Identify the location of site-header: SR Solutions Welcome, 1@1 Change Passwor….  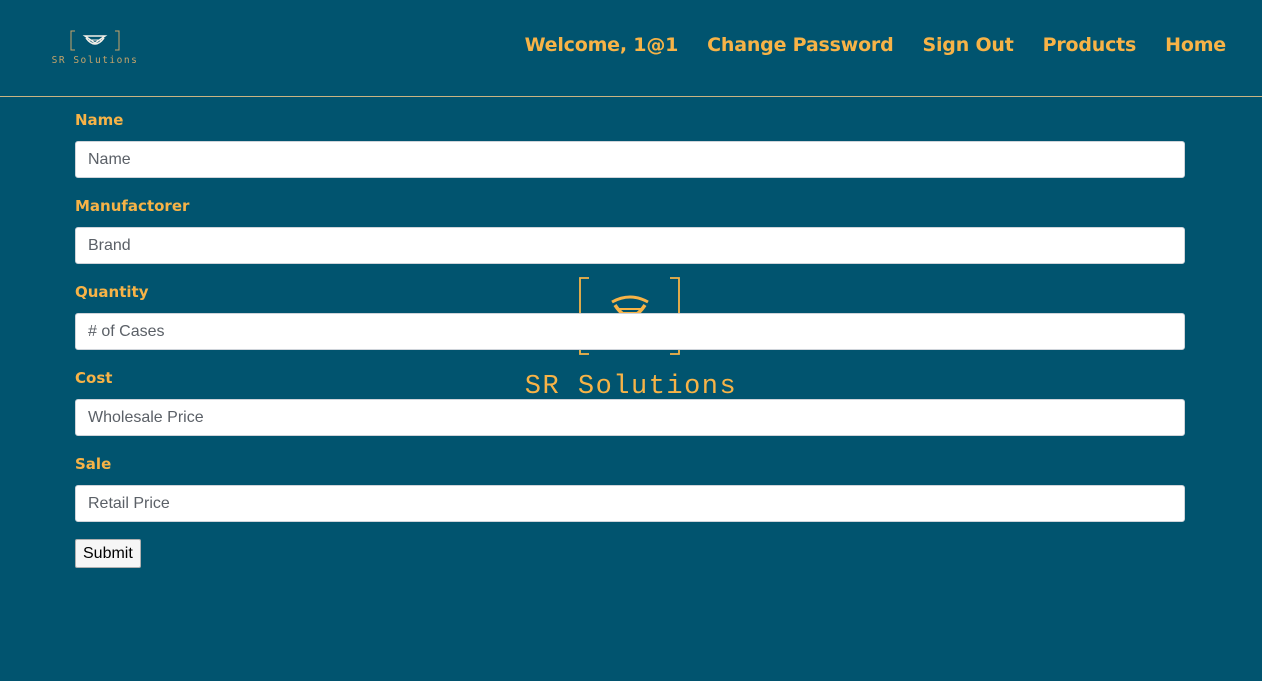
(631, 48).